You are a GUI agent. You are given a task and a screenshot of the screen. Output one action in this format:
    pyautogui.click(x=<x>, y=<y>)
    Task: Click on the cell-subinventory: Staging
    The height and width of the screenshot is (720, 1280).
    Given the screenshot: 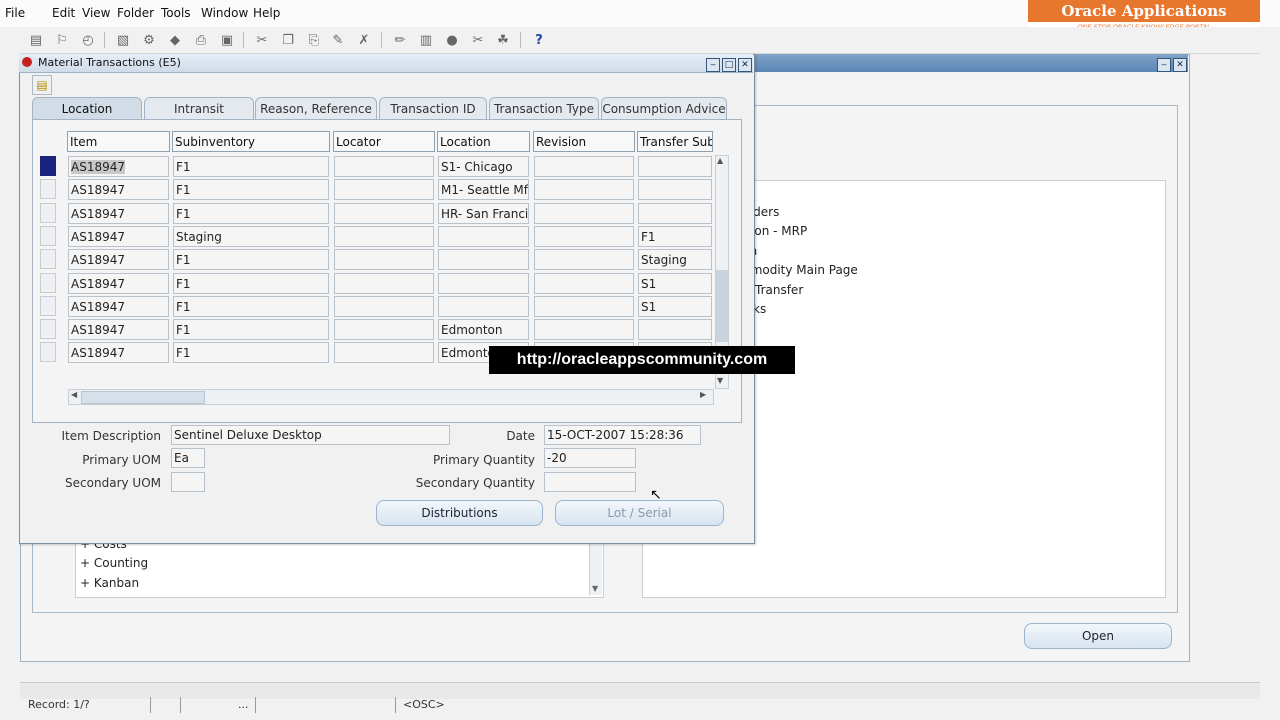 What is the action you would take?
    pyautogui.click(x=251, y=236)
    